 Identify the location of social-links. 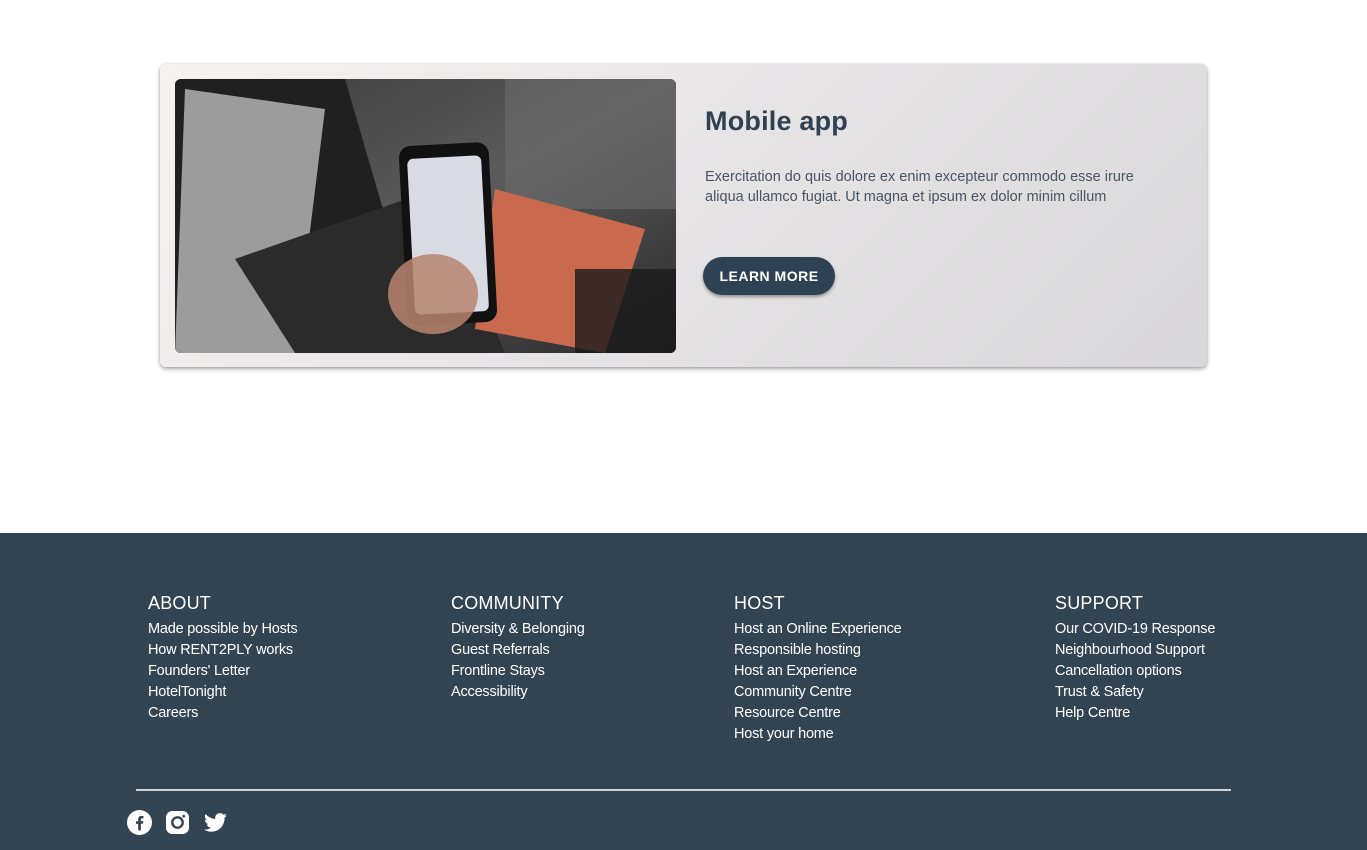
(177, 822).